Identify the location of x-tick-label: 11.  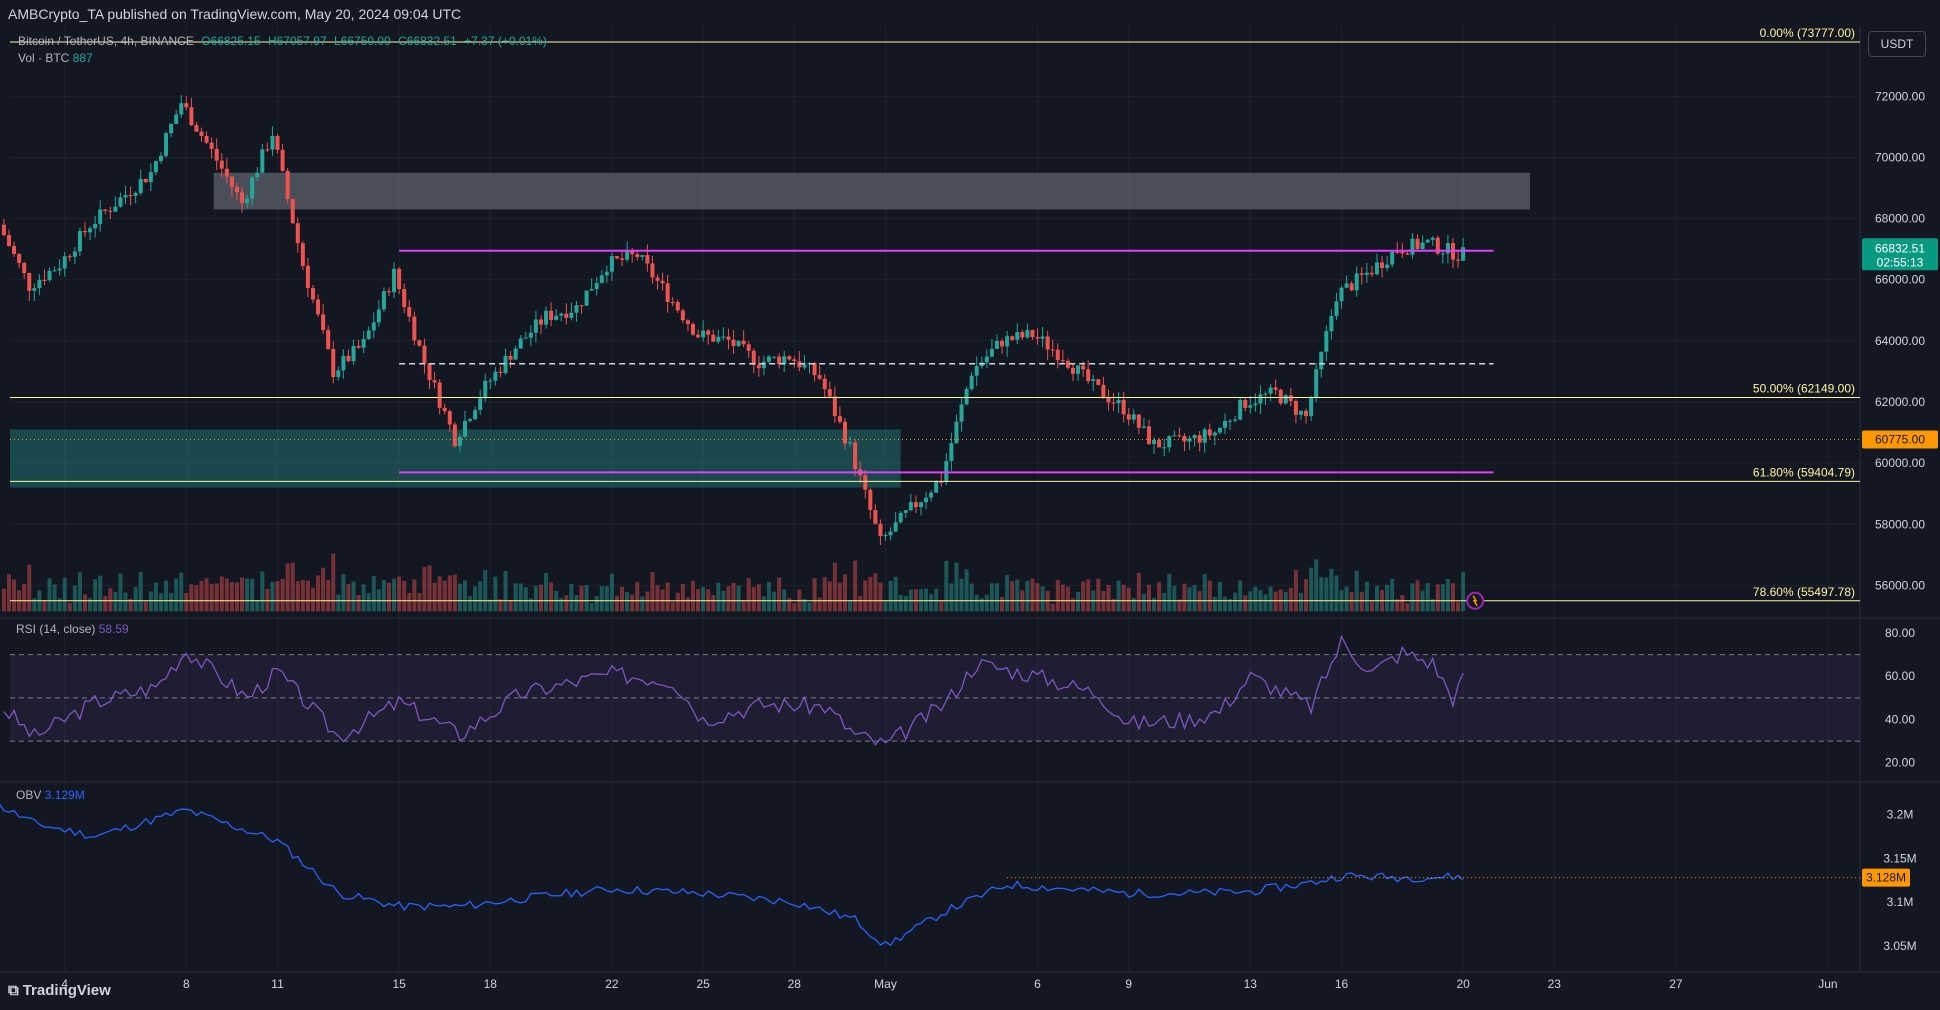
(277, 984).